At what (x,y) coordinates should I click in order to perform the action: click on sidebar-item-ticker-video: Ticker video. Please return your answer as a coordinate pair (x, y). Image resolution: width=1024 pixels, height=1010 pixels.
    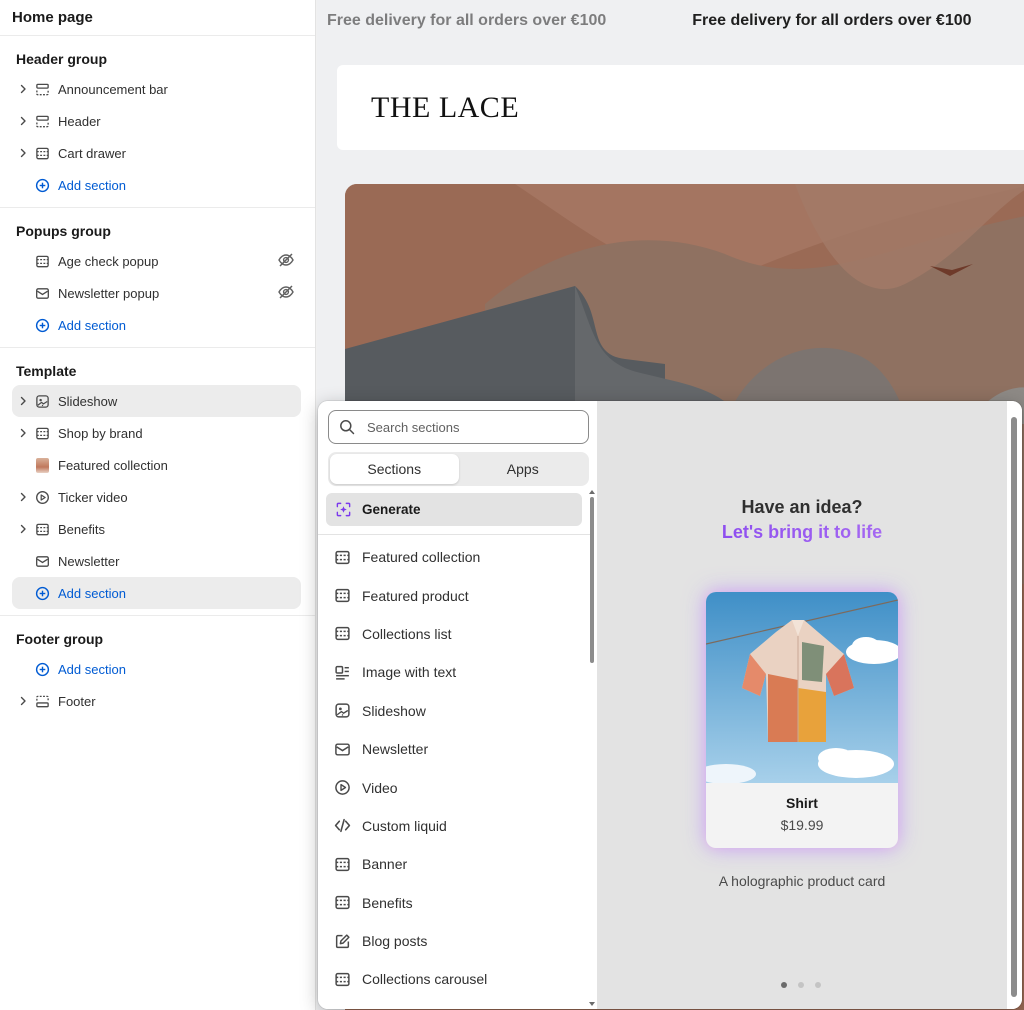
    Looking at the image, I should click on (156, 497).